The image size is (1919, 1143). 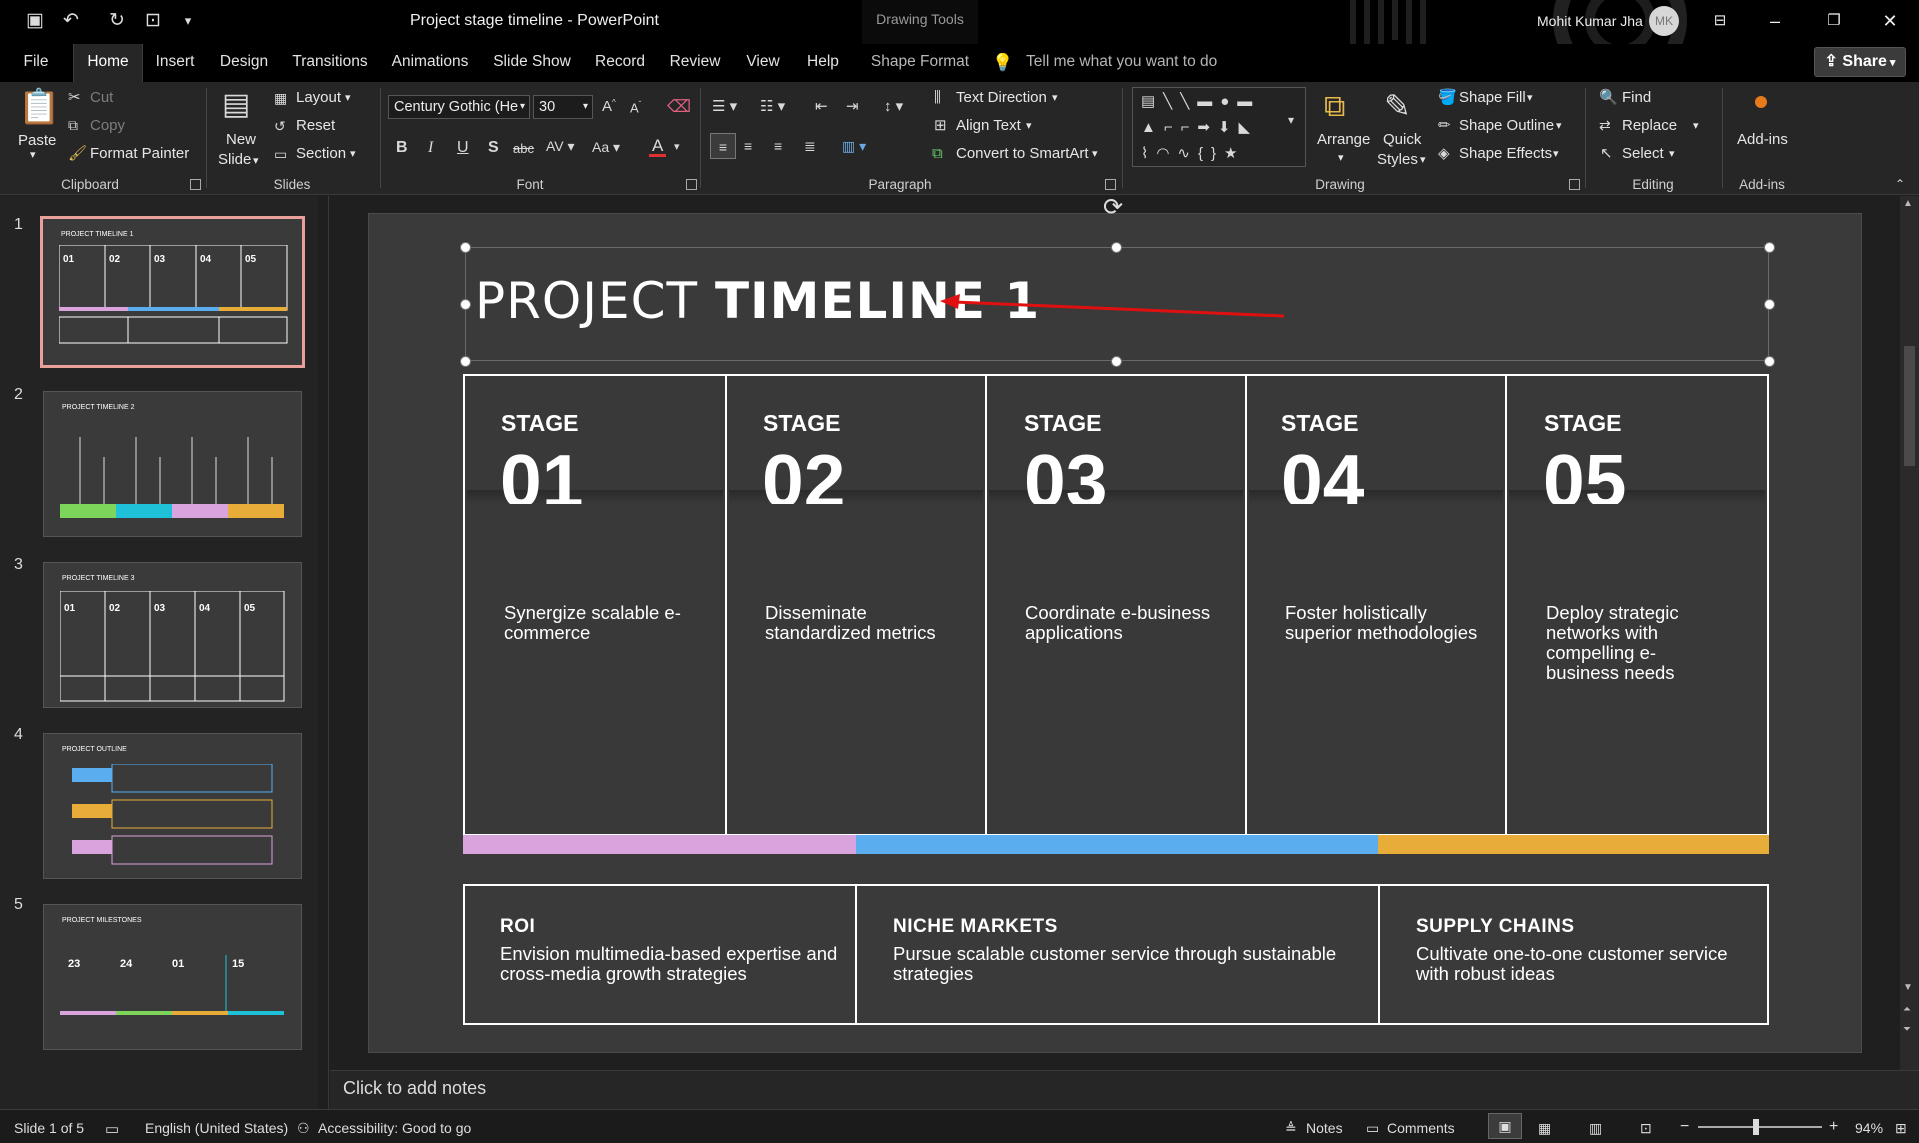 What do you see at coordinates (1643, 153) in the screenshot?
I see `select-button: Select` at bounding box center [1643, 153].